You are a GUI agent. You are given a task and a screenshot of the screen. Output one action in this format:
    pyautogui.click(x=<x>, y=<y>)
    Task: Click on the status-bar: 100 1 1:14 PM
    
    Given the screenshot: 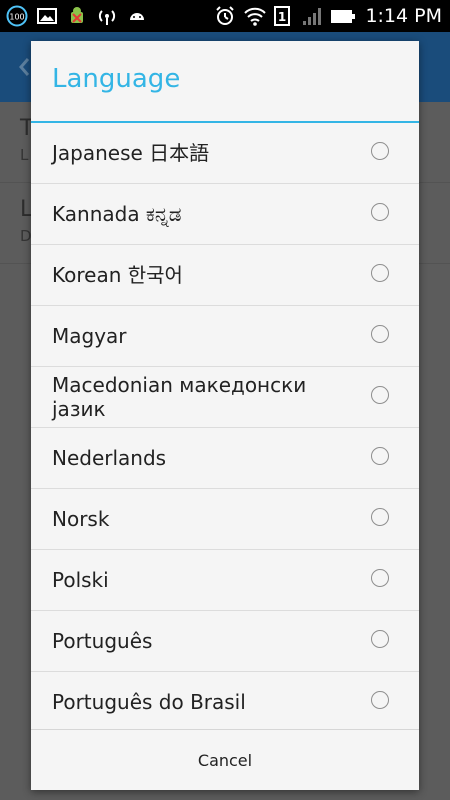 What is the action you would take?
    pyautogui.click(x=225, y=16)
    